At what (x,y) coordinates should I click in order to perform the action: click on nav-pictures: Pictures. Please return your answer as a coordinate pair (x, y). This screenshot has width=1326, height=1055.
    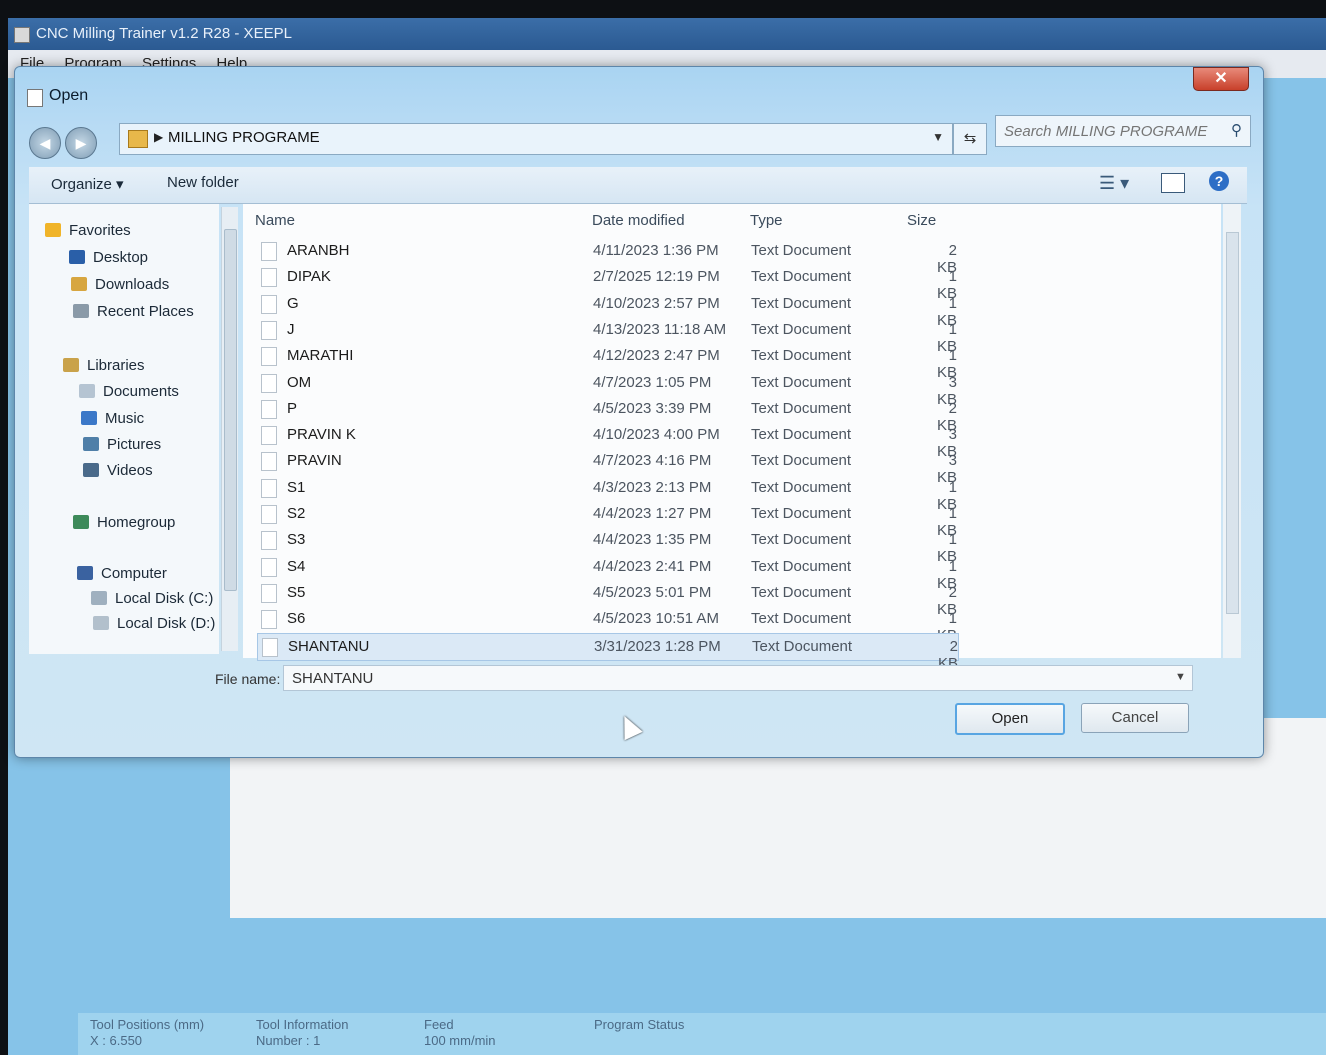
    Looking at the image, I should click on (122, 444).